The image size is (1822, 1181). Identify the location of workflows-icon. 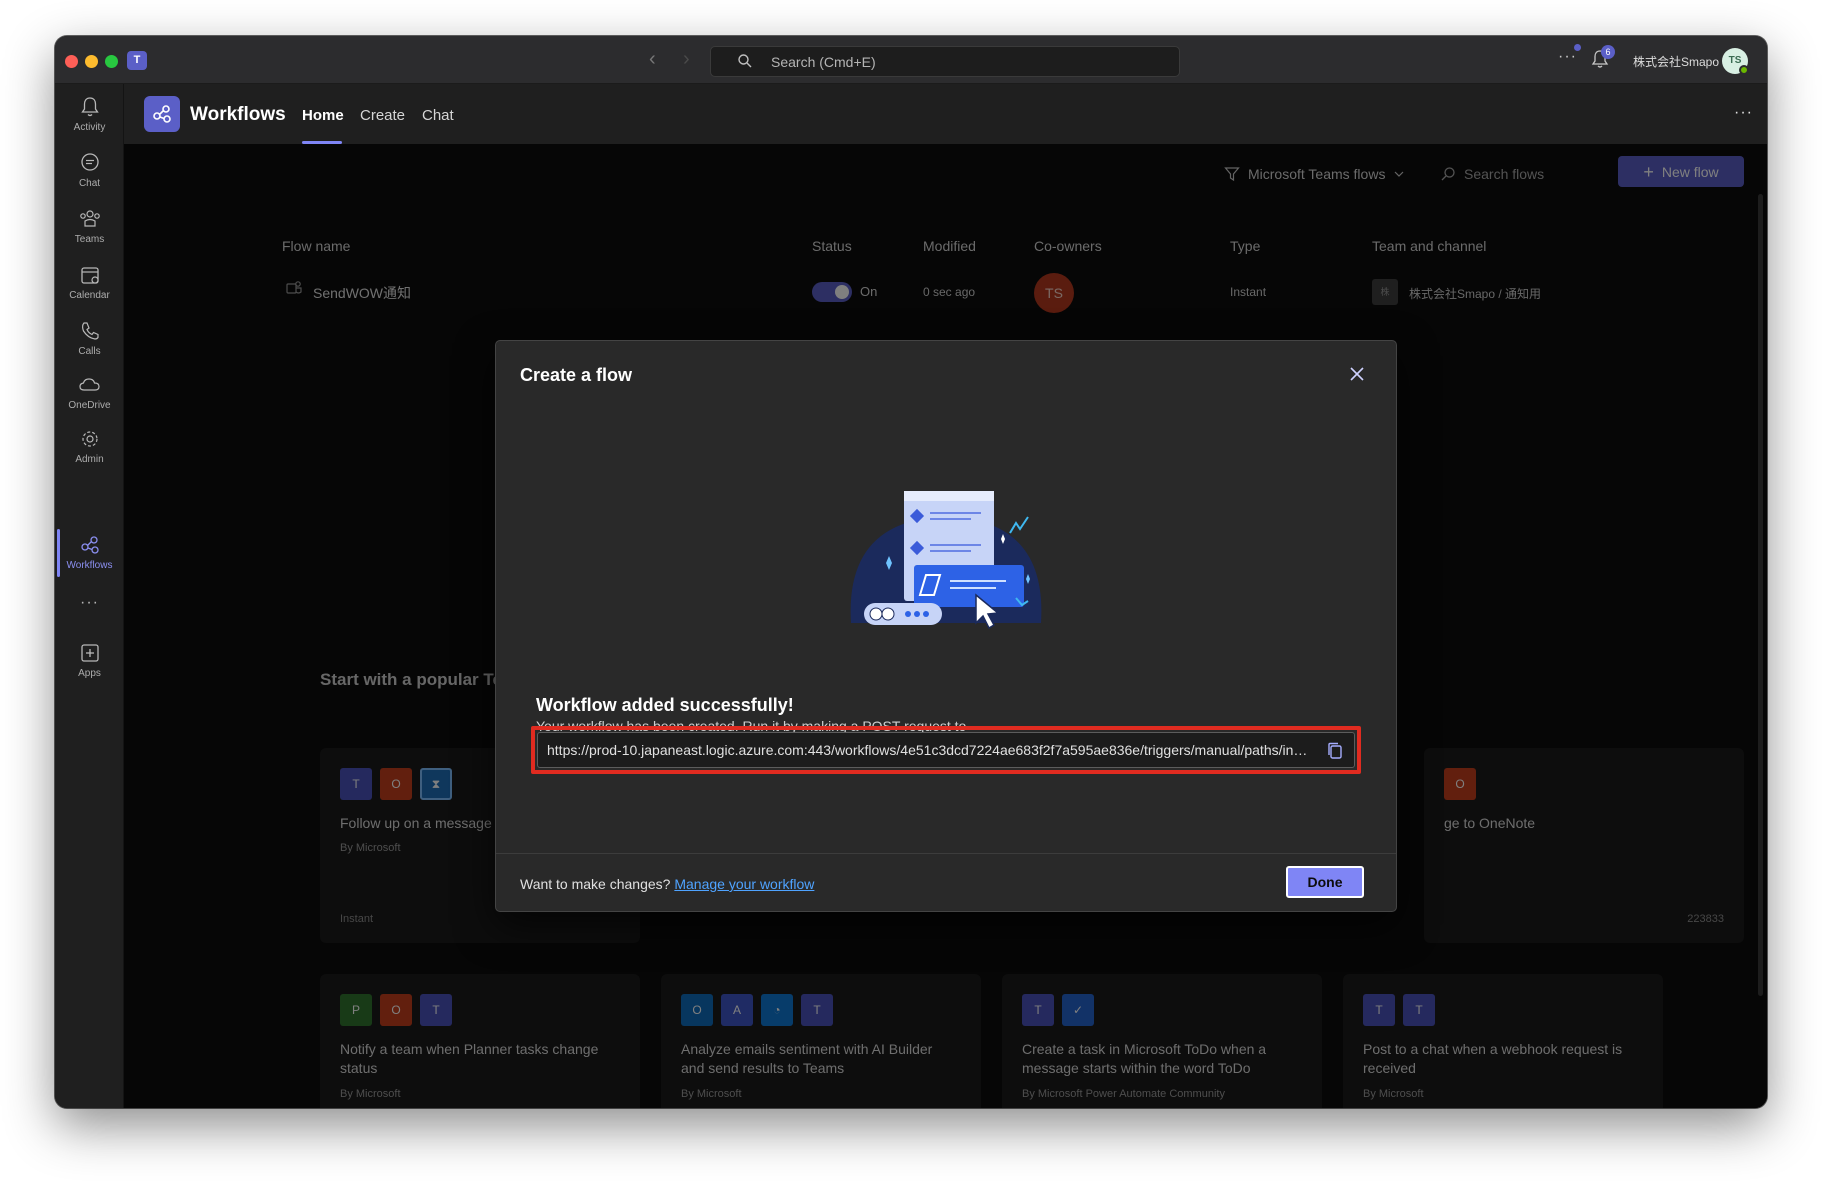
(89, 545).